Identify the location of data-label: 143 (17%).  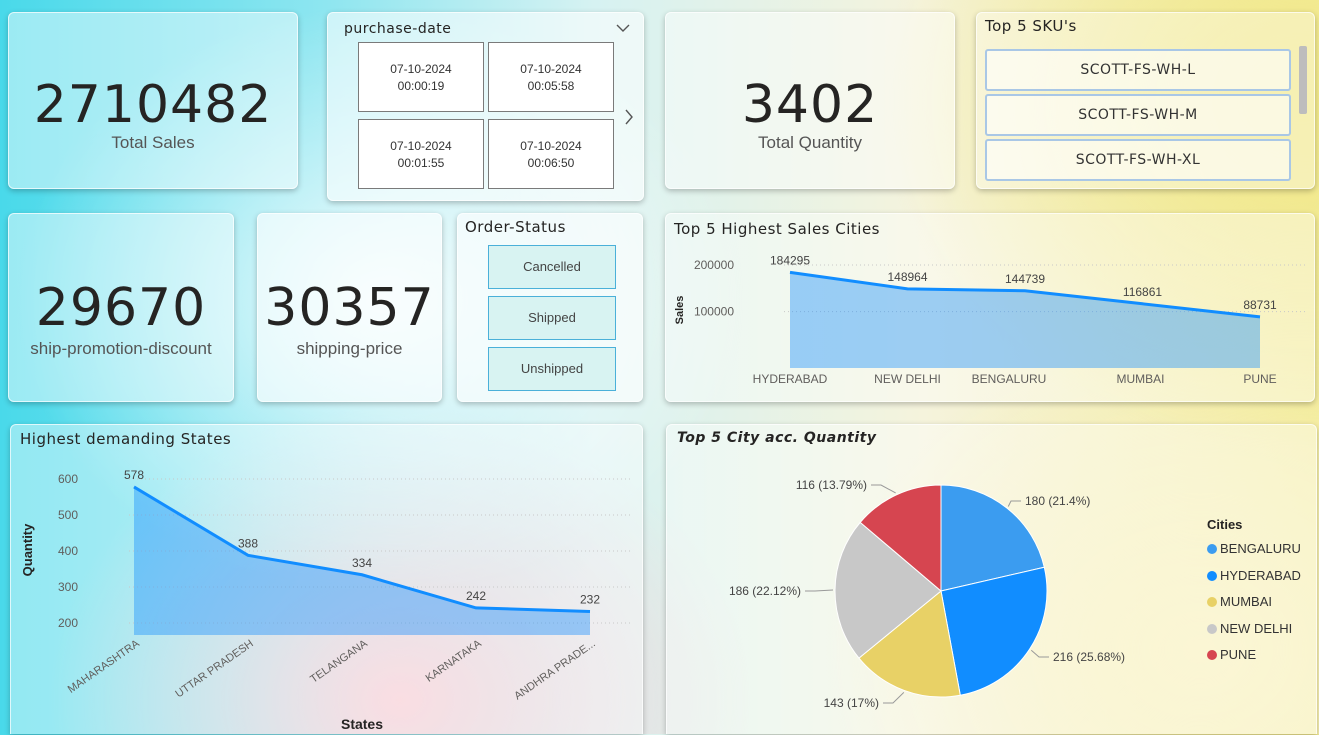
(851, 703).